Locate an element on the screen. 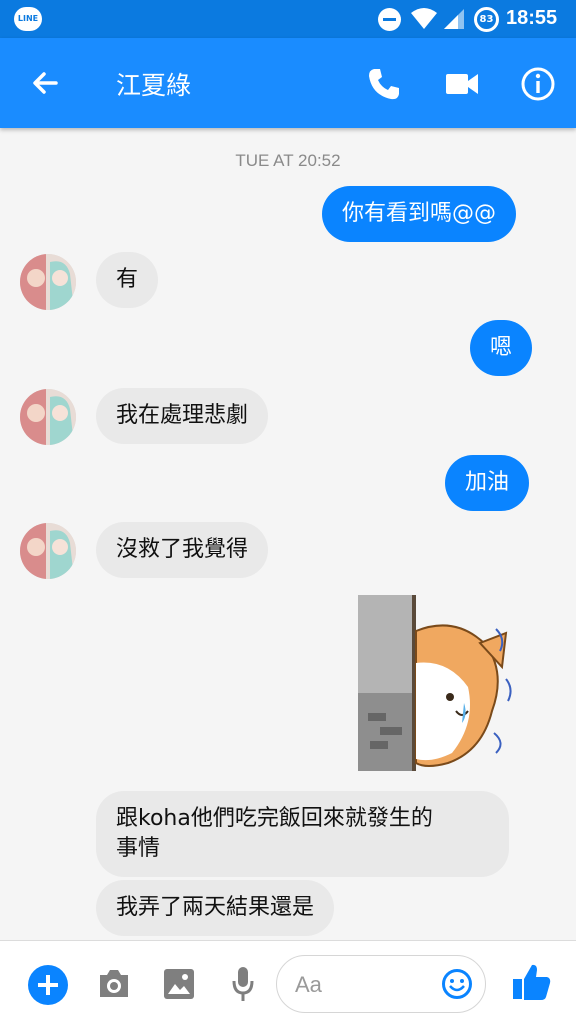 This screenshot has width=576, height=1024. contact-name: 江夏綠 is located at coordinates (153, 84).